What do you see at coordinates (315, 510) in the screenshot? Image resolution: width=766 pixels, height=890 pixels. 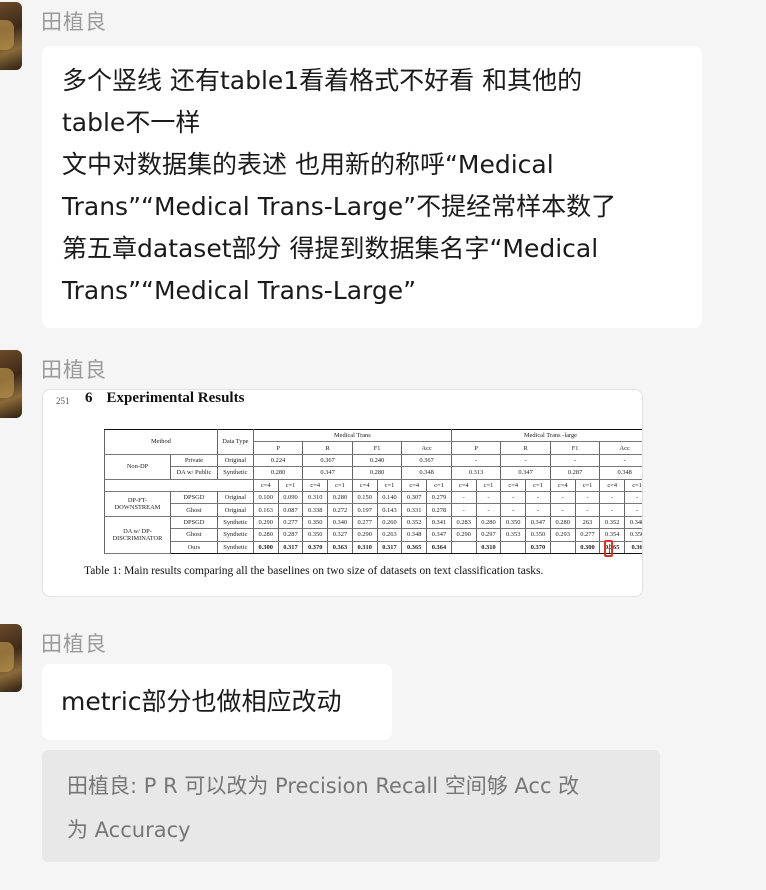 I see `table-cell: 0.338` at bounding box center [315, 510].